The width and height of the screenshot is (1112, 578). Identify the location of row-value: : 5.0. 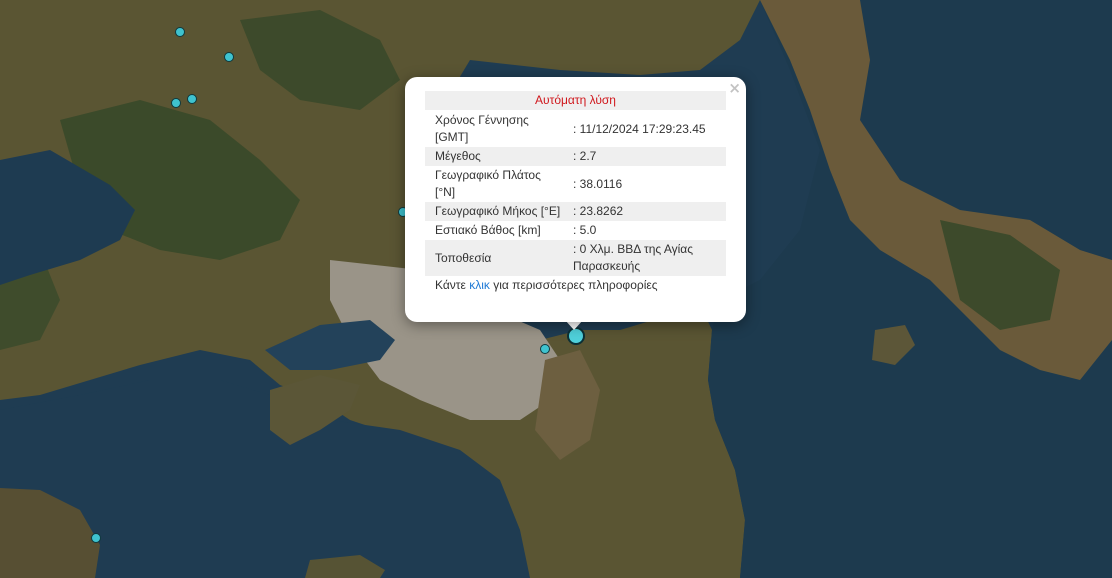
(585, 230).